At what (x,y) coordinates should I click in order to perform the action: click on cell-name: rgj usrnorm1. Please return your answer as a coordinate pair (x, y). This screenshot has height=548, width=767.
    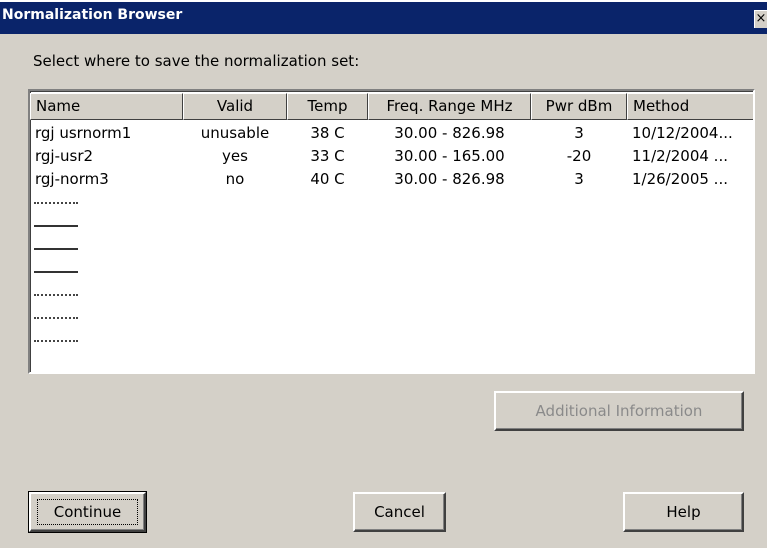
    Looking at the image, I should click on (83, 133).